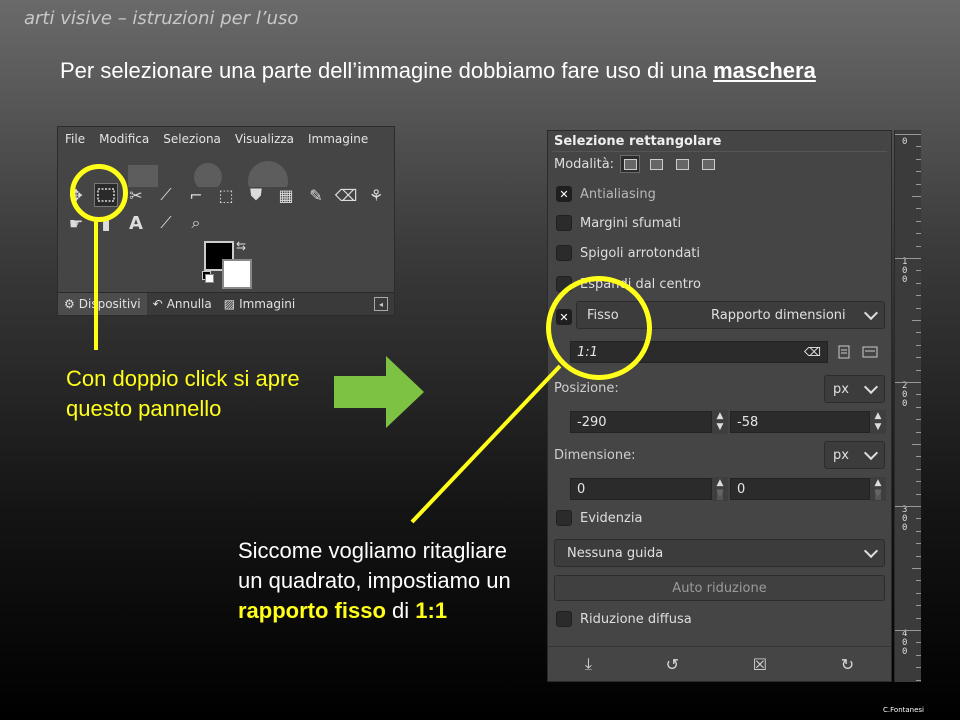  I want to click on ruler-label-300: 3 0 0, so click(905, 519).